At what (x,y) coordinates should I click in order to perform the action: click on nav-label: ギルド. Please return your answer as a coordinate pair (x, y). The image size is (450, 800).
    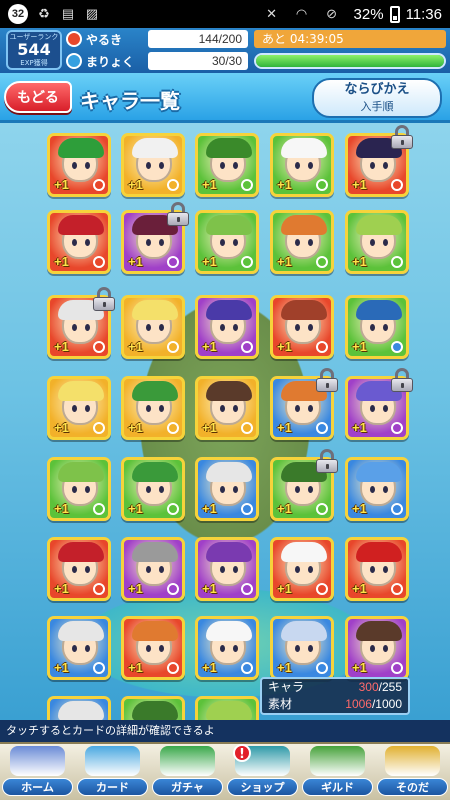
    Looking at the image, I should click on (337, 787).